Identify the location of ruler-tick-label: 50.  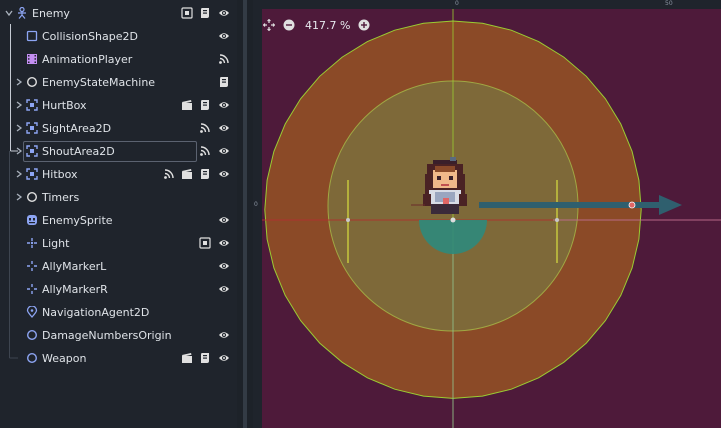
(669, 3).